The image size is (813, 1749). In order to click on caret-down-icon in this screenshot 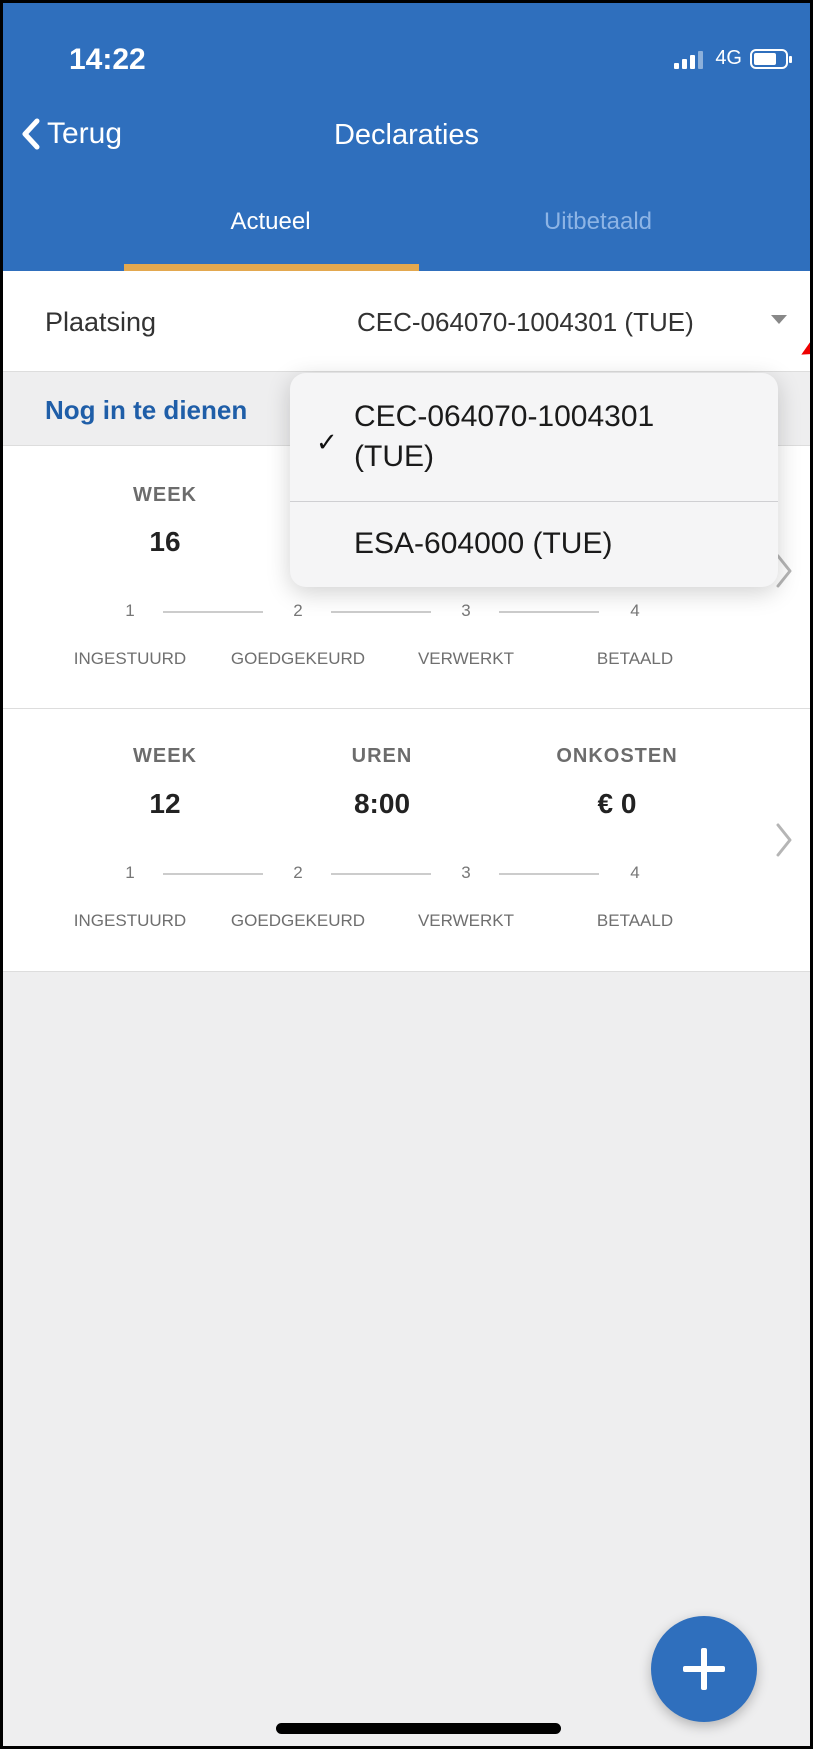, I will do `click(779, 319)`.